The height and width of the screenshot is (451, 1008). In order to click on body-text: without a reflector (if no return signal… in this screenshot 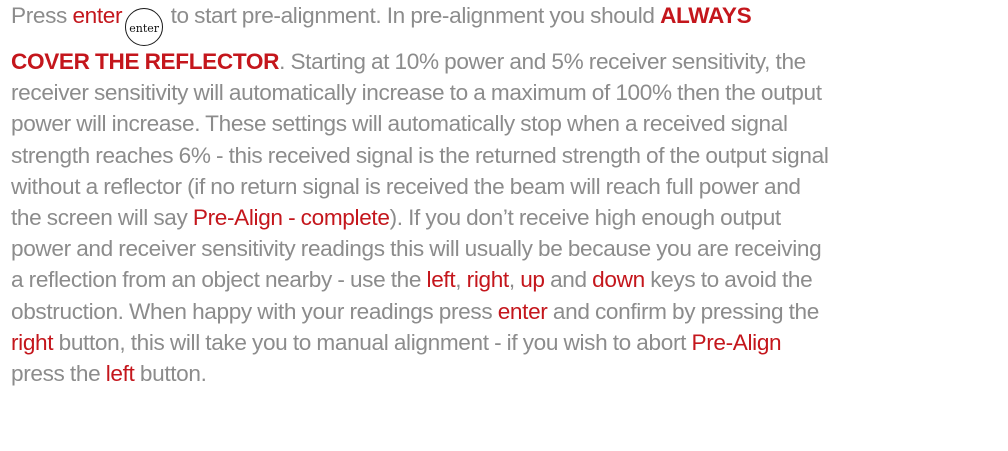, I will do `click(406, 186)`.